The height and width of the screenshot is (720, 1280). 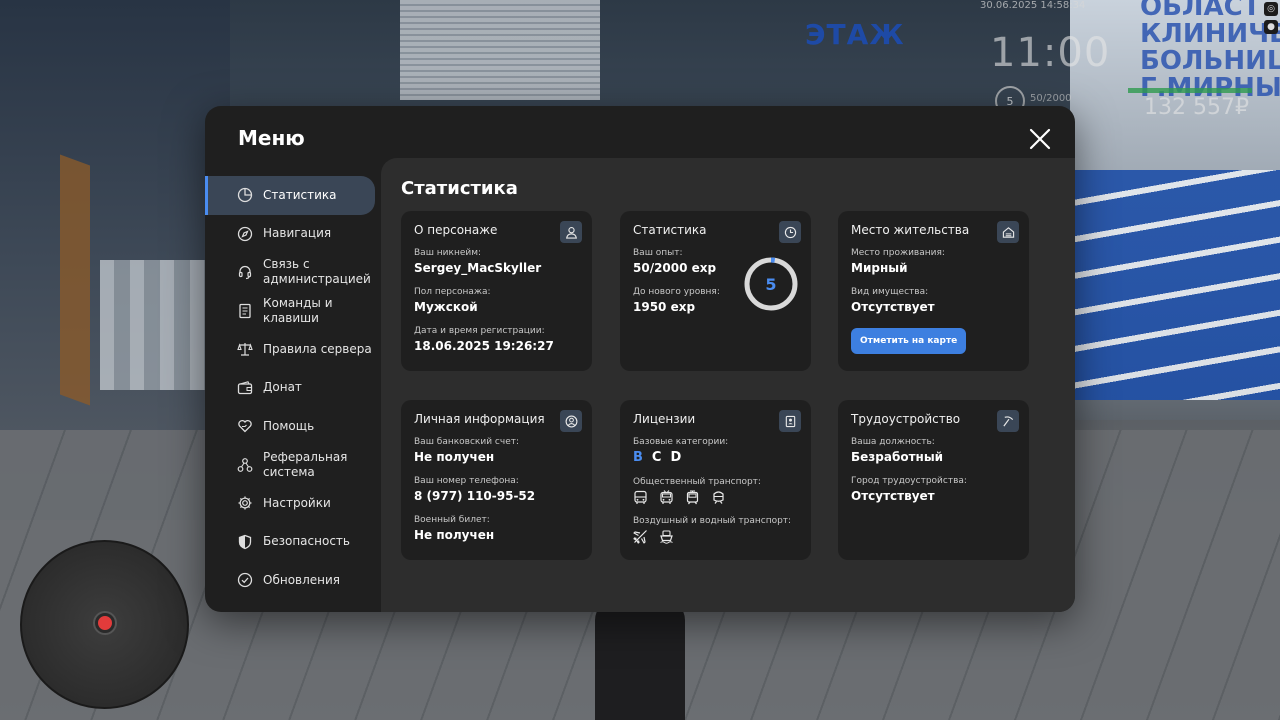 I want to click on player-character, so click(x=640, y=660).